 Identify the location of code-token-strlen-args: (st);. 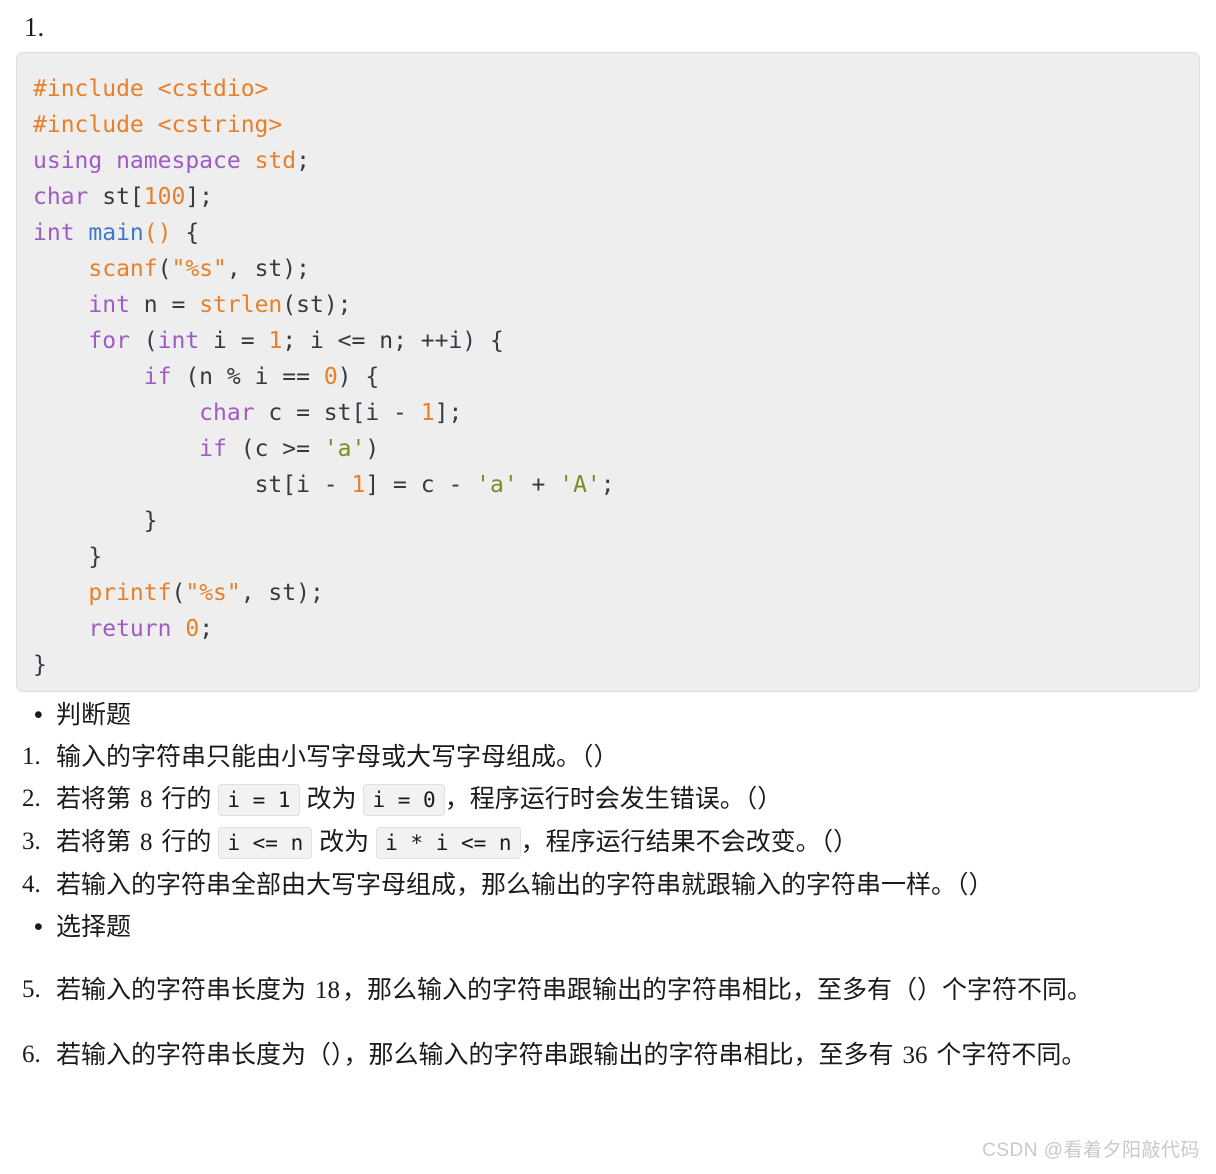
(317, 305).